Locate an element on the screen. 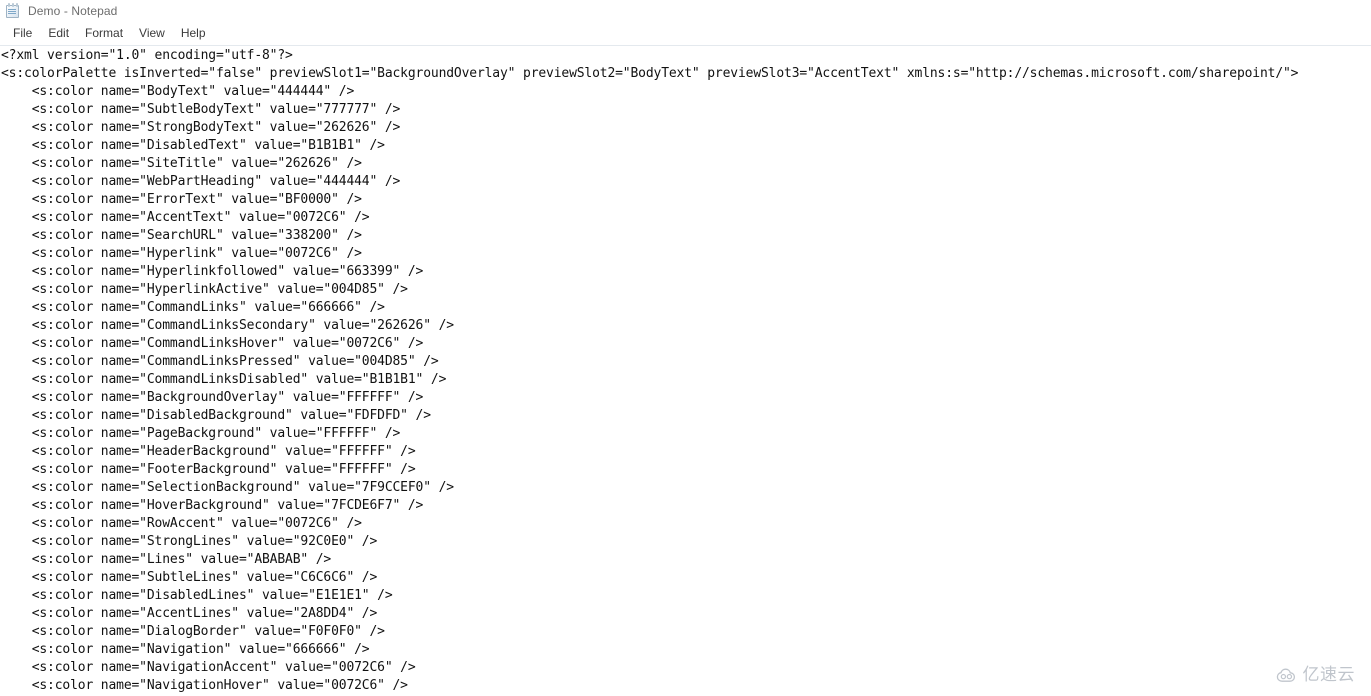 This screenshot has height=696, width=1371. menu-item-help: Help is located at coordinates (193, 33).